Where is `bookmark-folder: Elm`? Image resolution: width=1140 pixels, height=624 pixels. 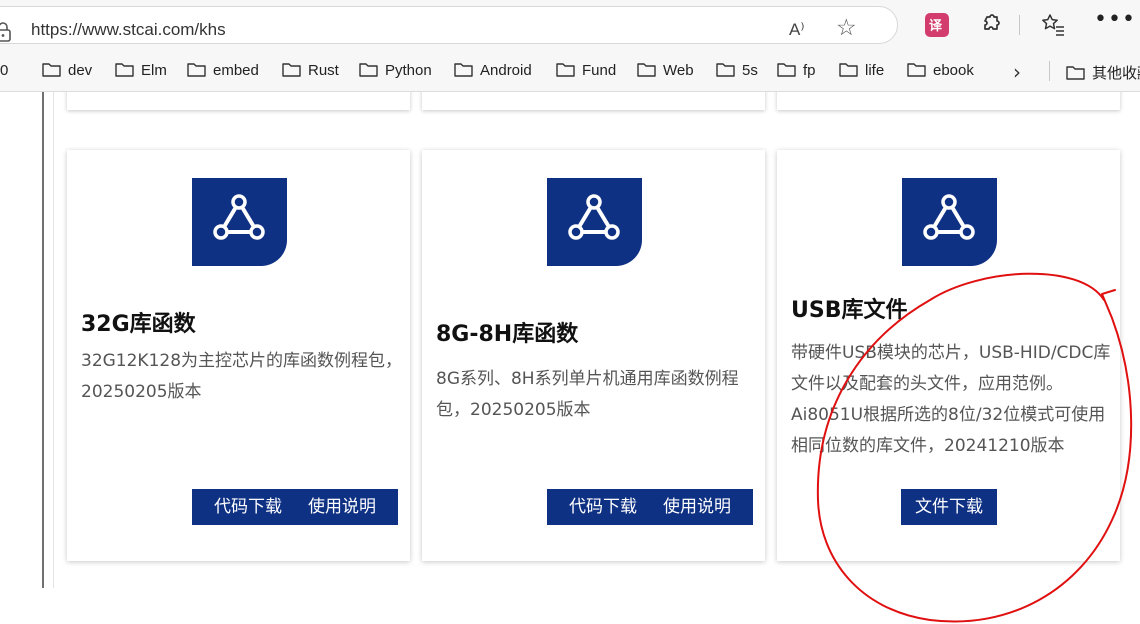 bookmark-folder: Elm is located at coordinates (141, 72).